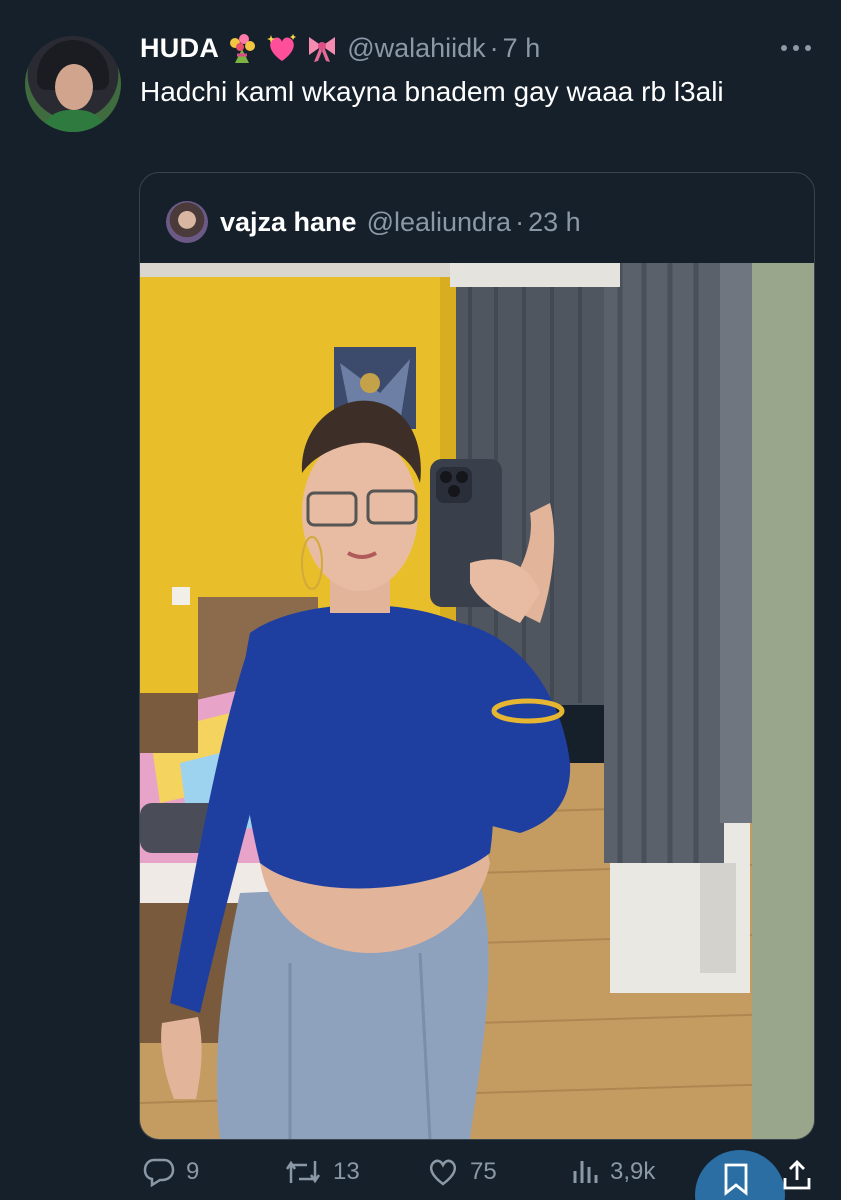 This screenshot has width=841, height=1200. Describe the element at coordinates (282, 47) in the screenshot. I see `sparkling-heart-emoji` at that location.